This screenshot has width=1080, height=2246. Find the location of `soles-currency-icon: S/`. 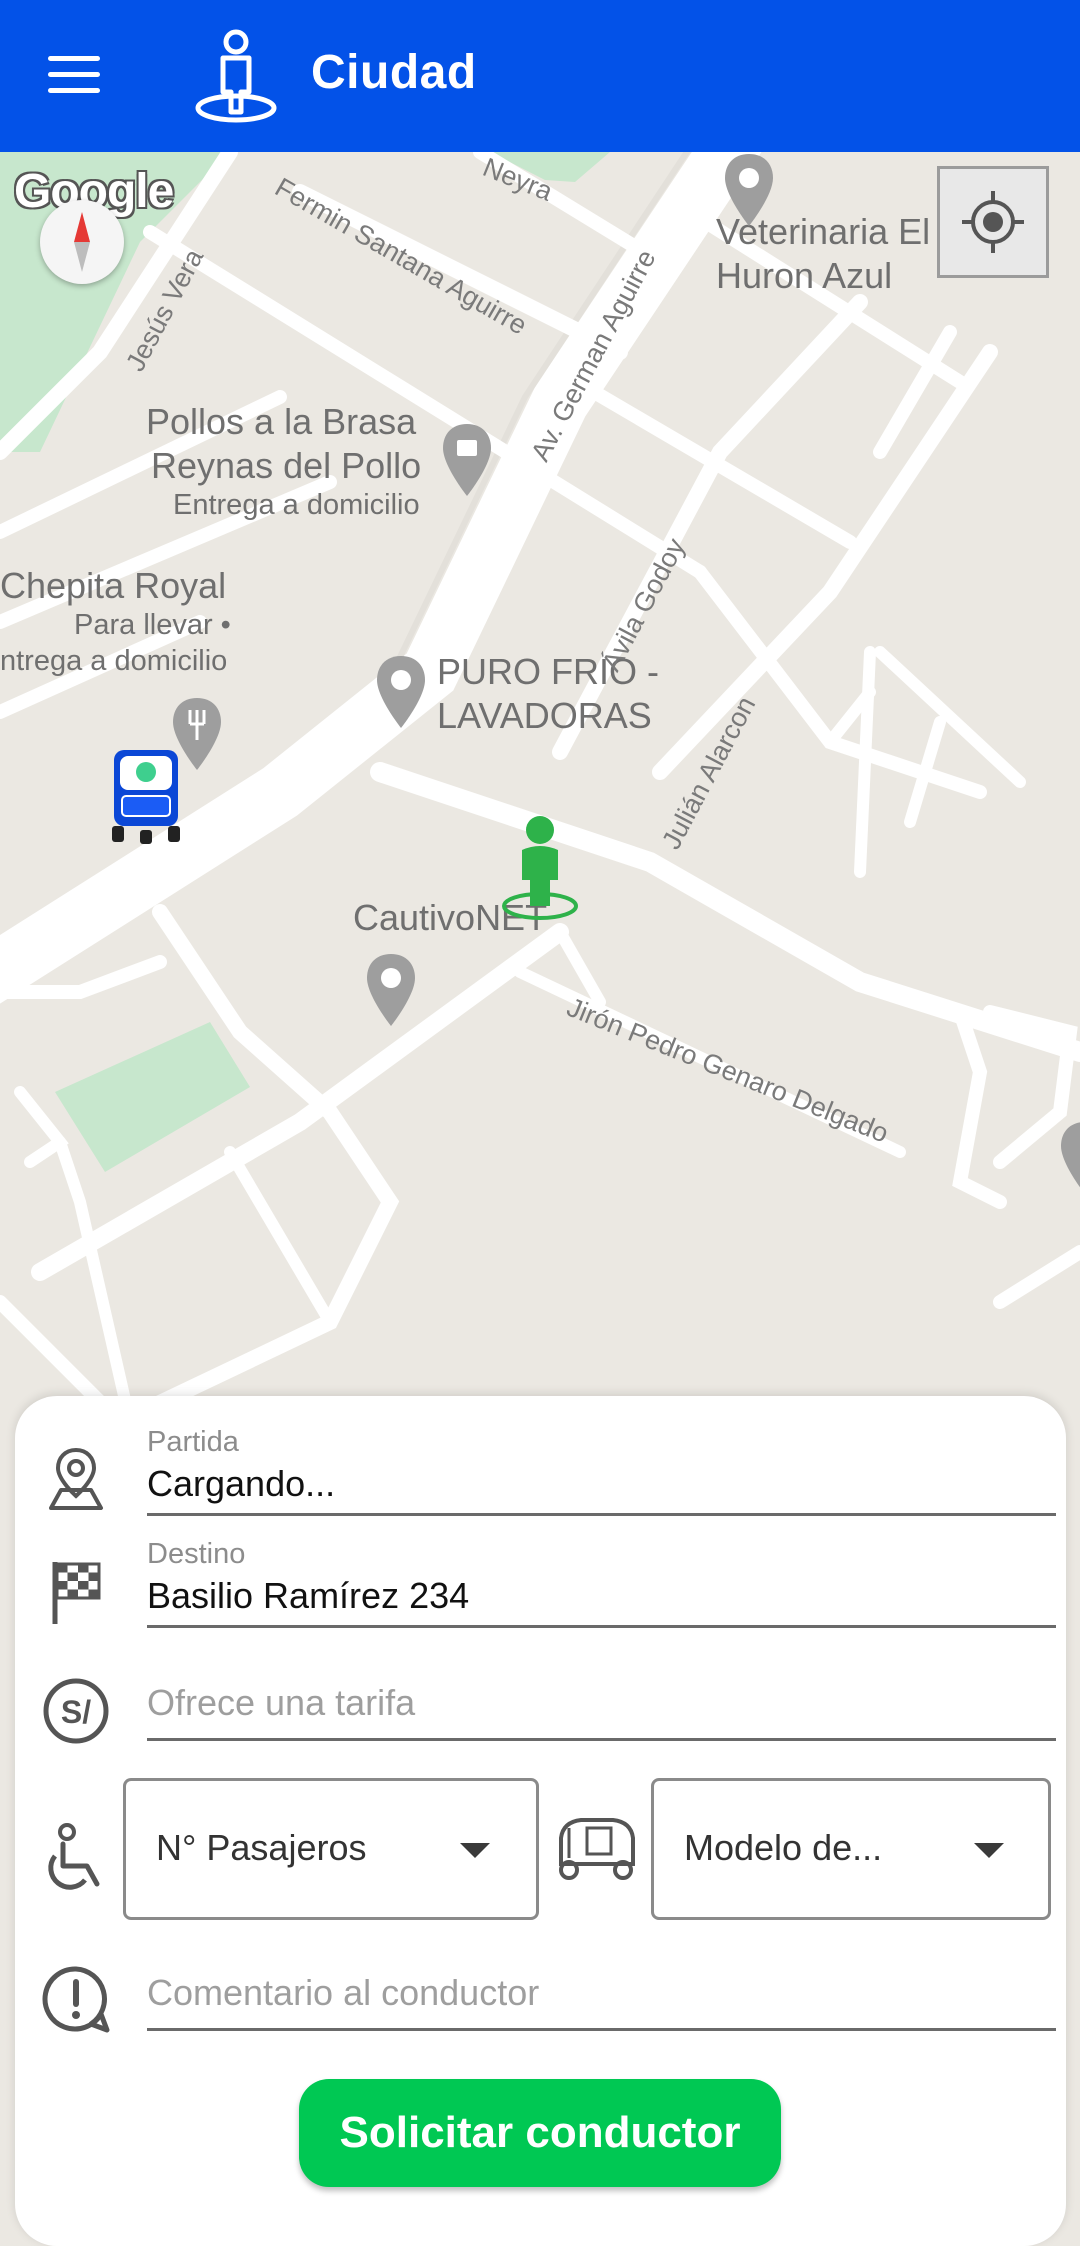

soles-currency-icon: S/ is located at coordinates (76, 1711).